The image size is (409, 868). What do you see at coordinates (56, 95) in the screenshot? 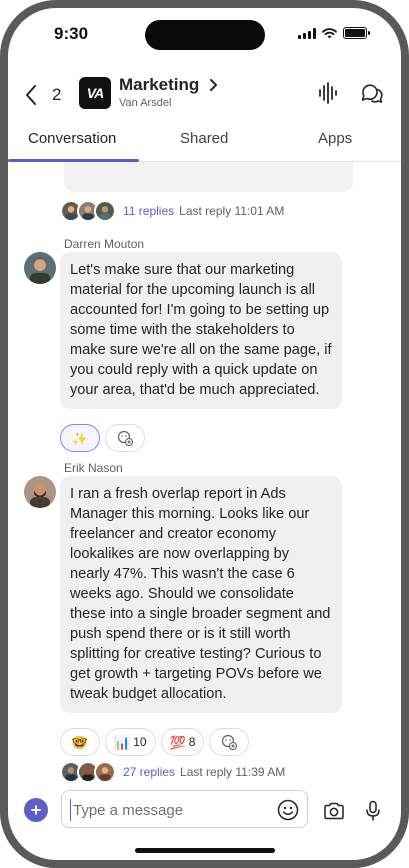
I see `back-unread-count: 2` at bounding box center [56, 95].